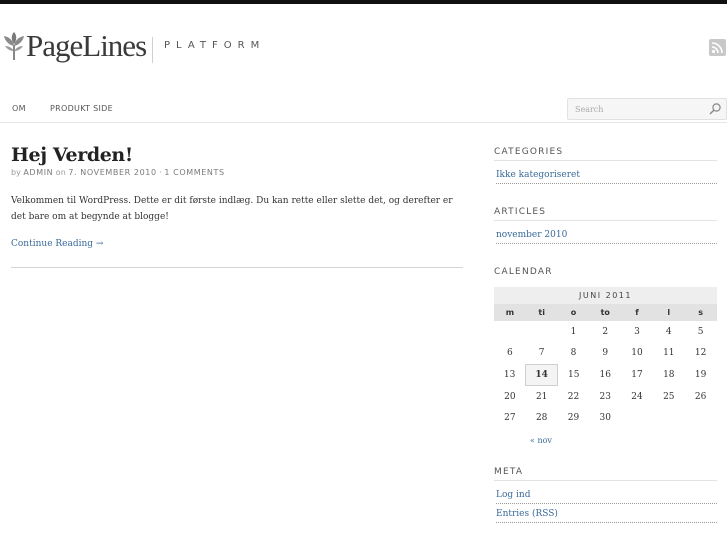 The image size is (727, 545). I want to click on calendar-day: 10, so click(637, 353).